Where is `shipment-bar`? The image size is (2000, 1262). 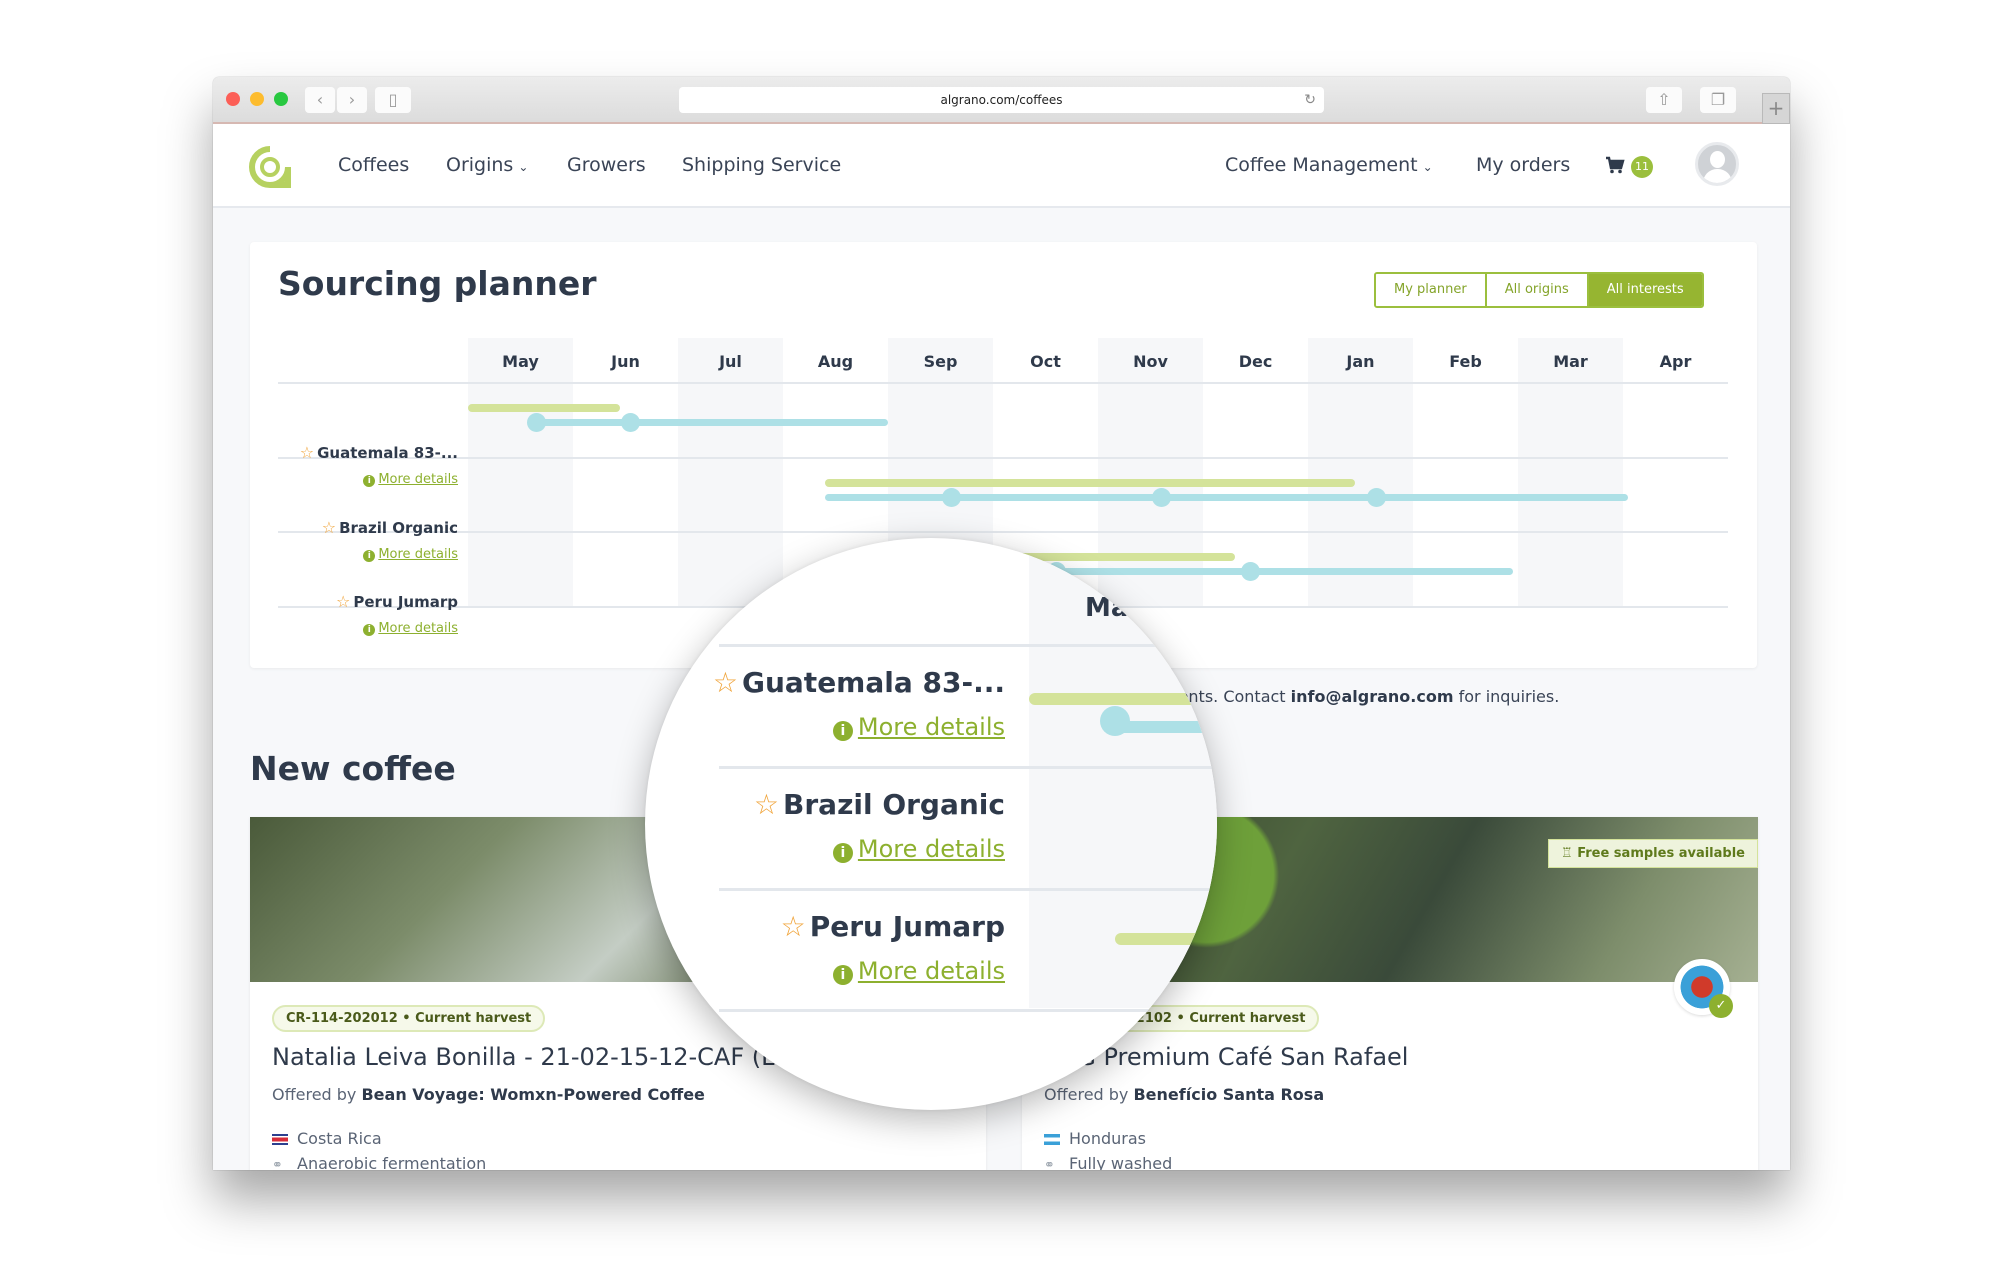
shipment-bar is located at coordinates (712, 422).